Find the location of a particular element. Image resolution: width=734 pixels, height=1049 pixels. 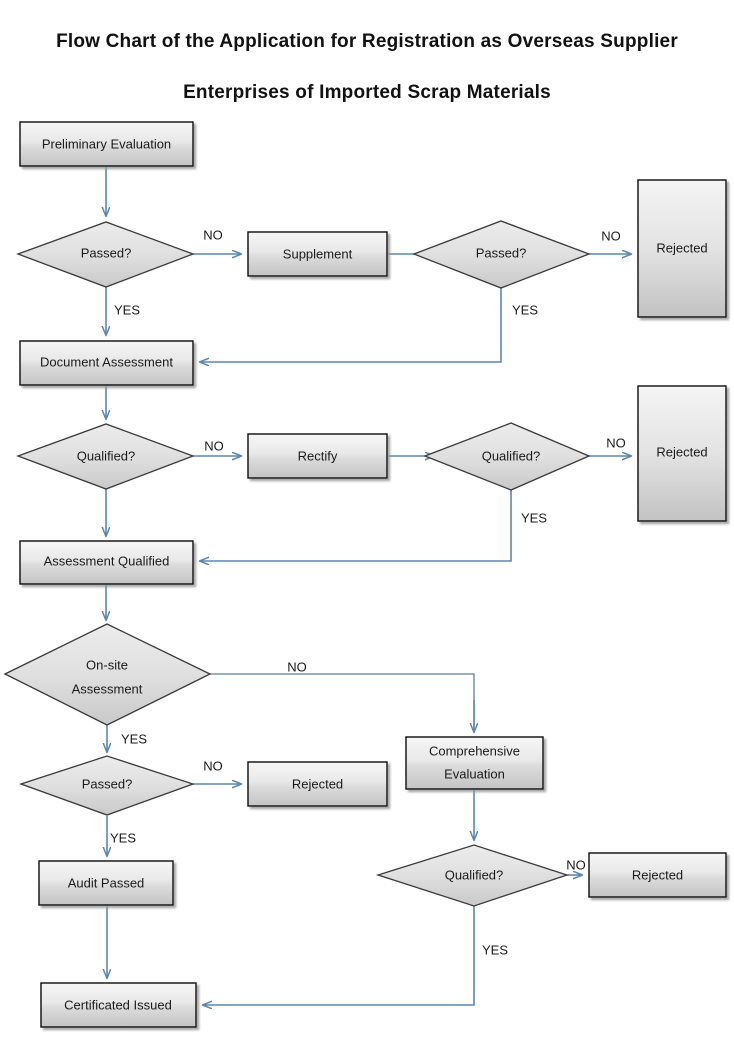

node-rejected-1: Rejected is located at coordinates (682, 248).